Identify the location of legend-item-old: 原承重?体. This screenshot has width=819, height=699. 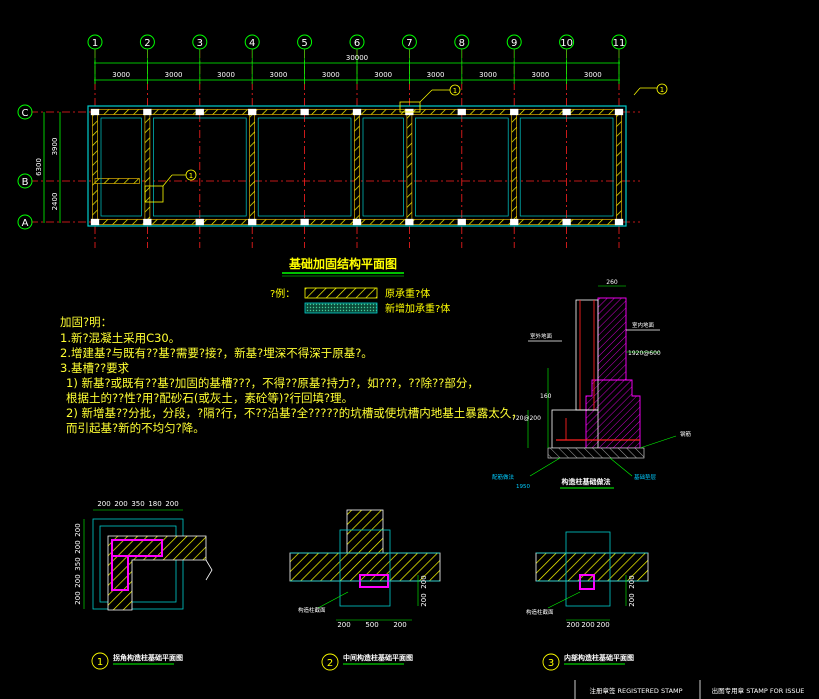
(407, 293).